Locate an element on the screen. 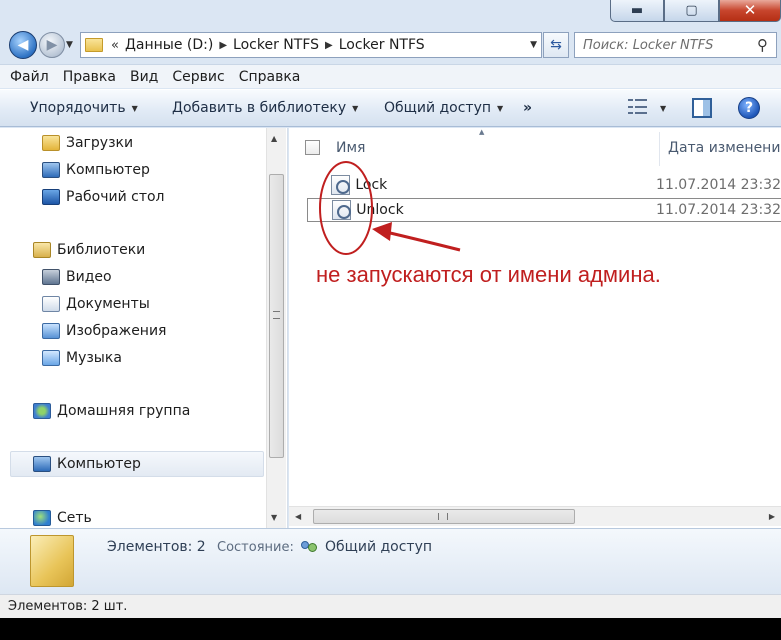 This screenshot has height=640, width=781. help-icon: ? is located at coordinates (749, 108).